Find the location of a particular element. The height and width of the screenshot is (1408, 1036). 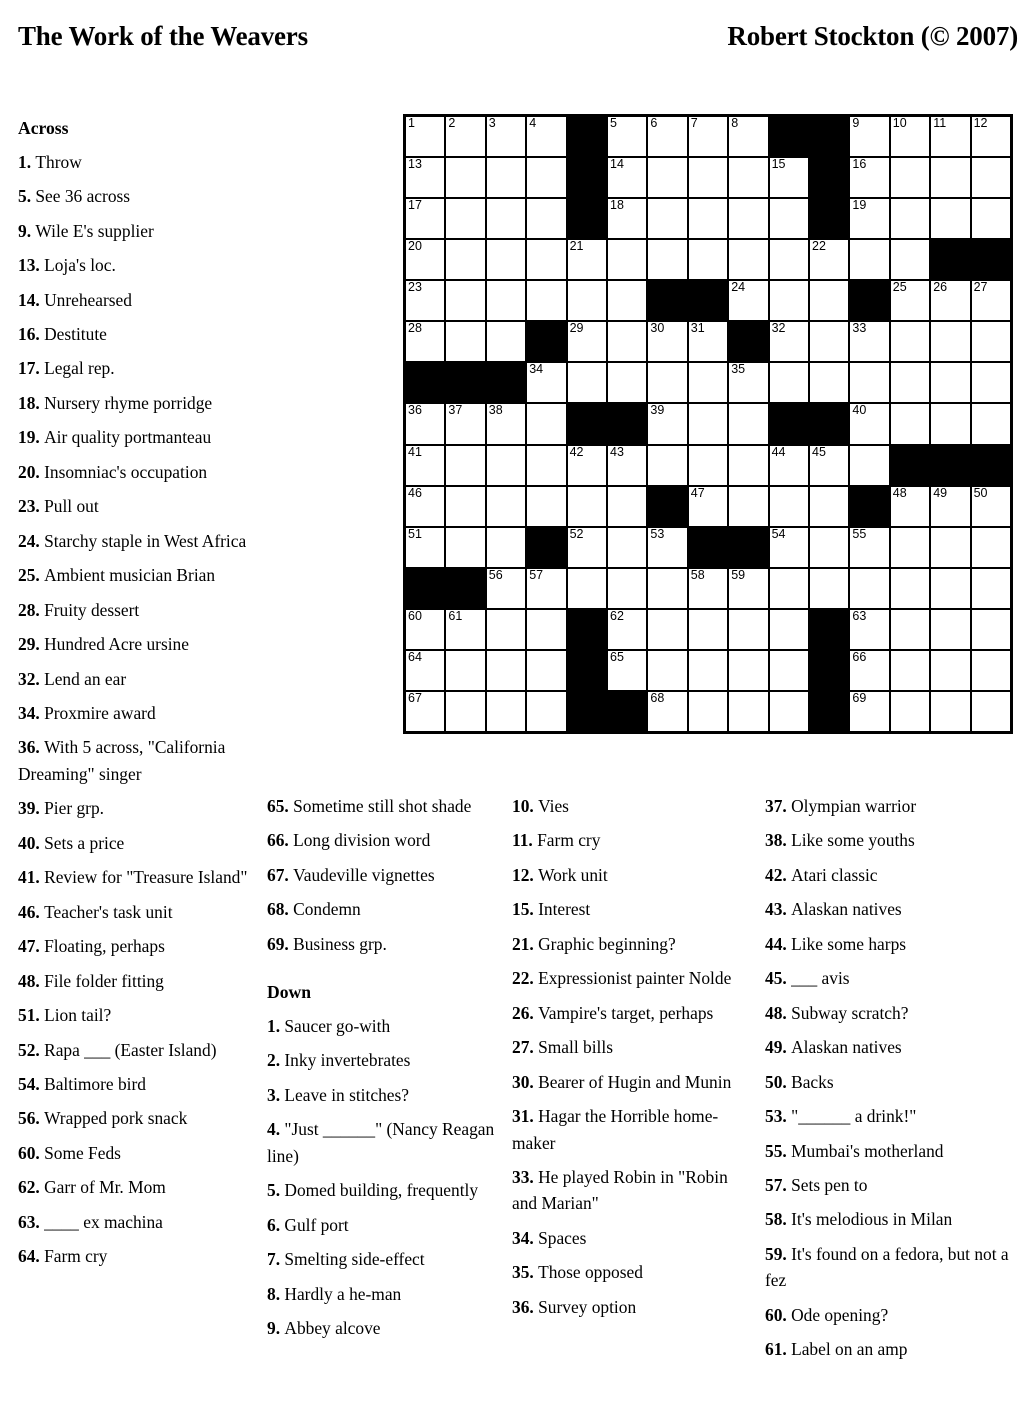

grid-cell: 35 is located at coordinates (748, 382).